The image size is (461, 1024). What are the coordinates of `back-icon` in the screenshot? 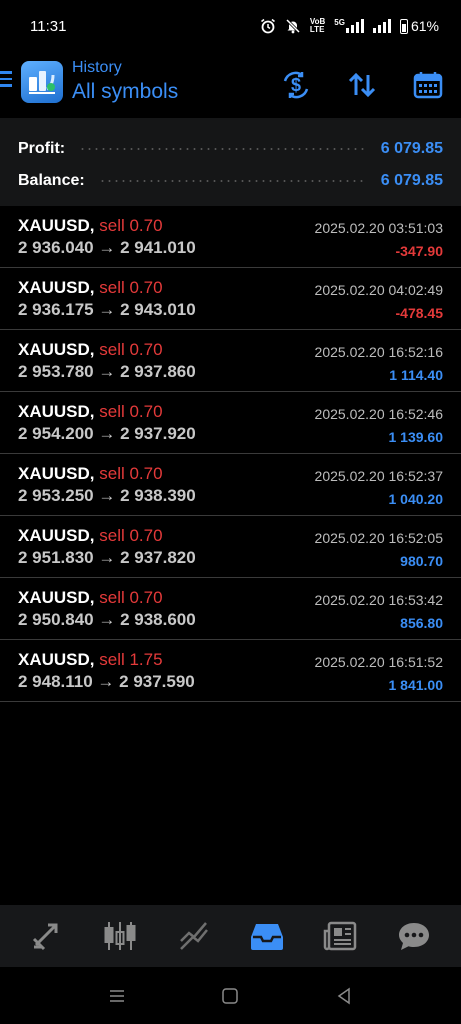 It's located at (344, 996).